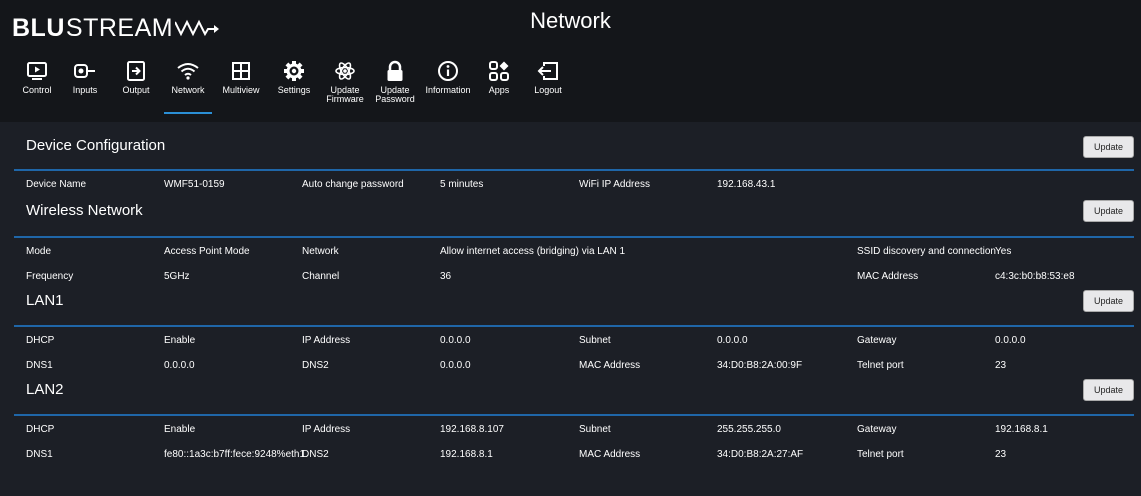 The width and height of the screenshot is (1141, 496). Describe the element at coordinates (448, 71) in the screenshot. I see `info-icon` at that location.